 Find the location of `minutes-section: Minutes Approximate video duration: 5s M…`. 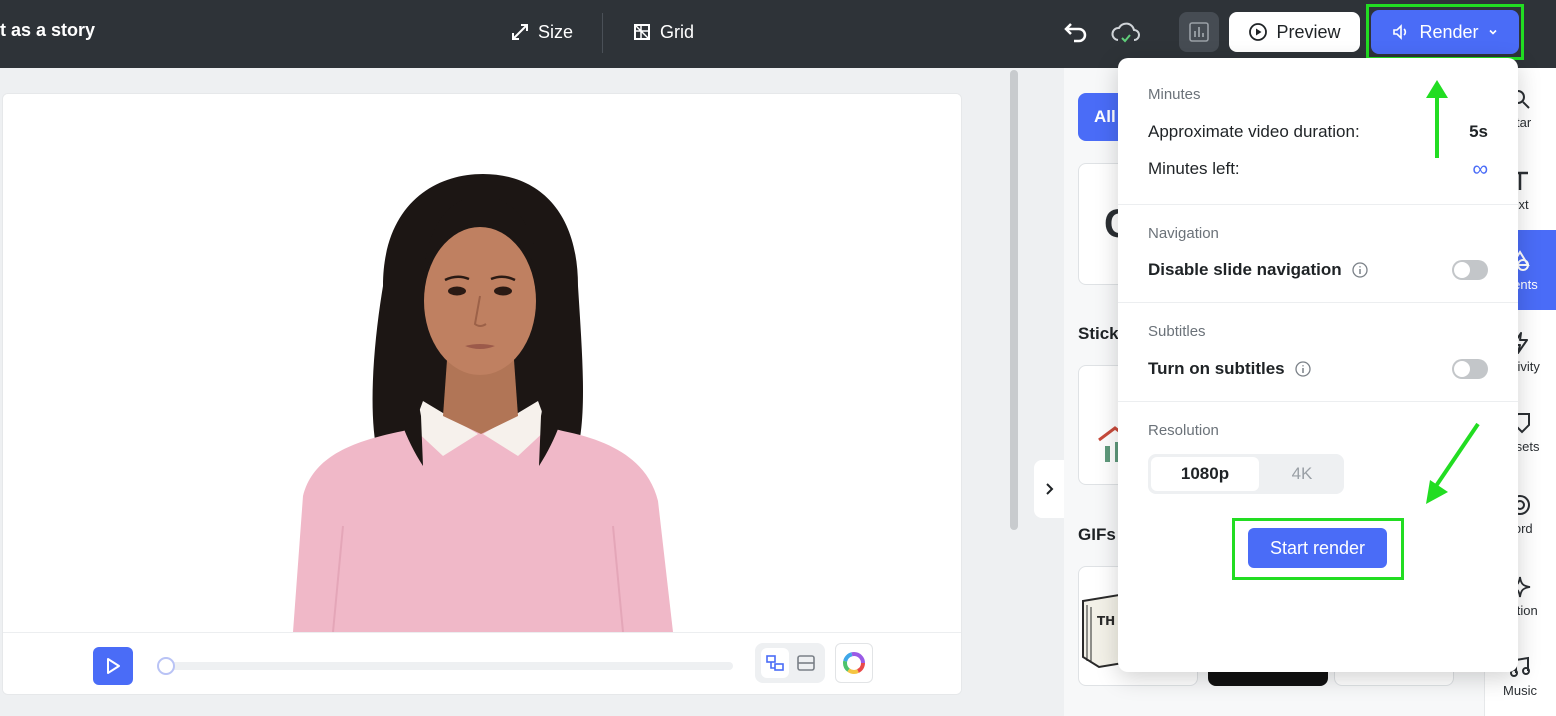

minutes-section: Minutes Approximate video duration: 5s M… is located at coordinates (1318, 131).